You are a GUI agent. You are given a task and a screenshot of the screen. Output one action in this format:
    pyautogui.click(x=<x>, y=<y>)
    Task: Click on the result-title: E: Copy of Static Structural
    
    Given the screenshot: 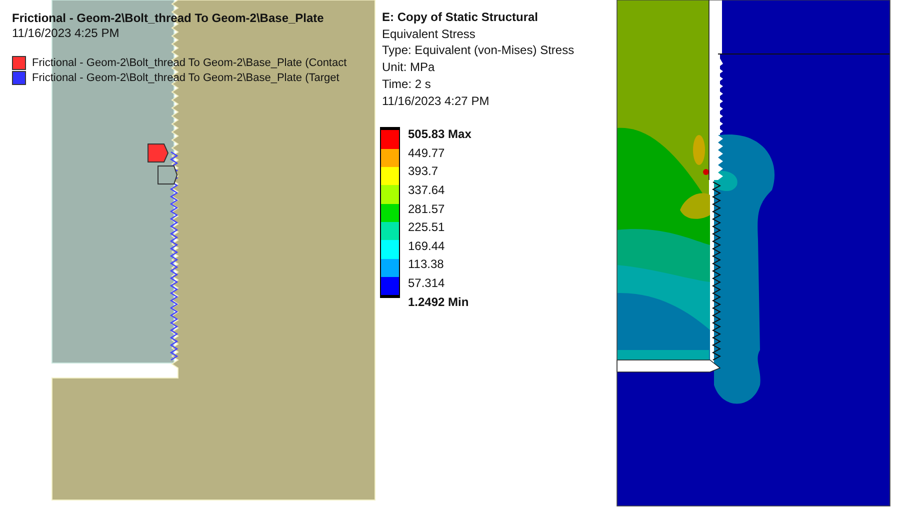 What is the action you would take?
    pyautogui.click(x=461, y=17)
    